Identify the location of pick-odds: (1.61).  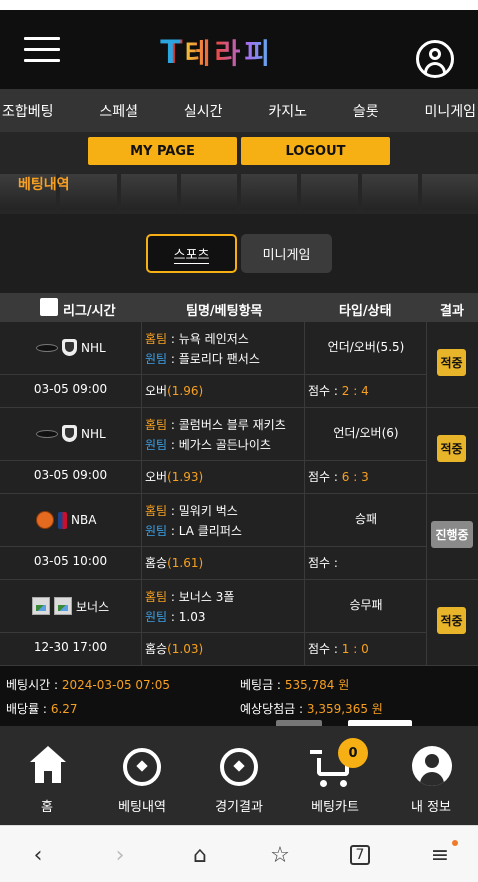
(185, 563).